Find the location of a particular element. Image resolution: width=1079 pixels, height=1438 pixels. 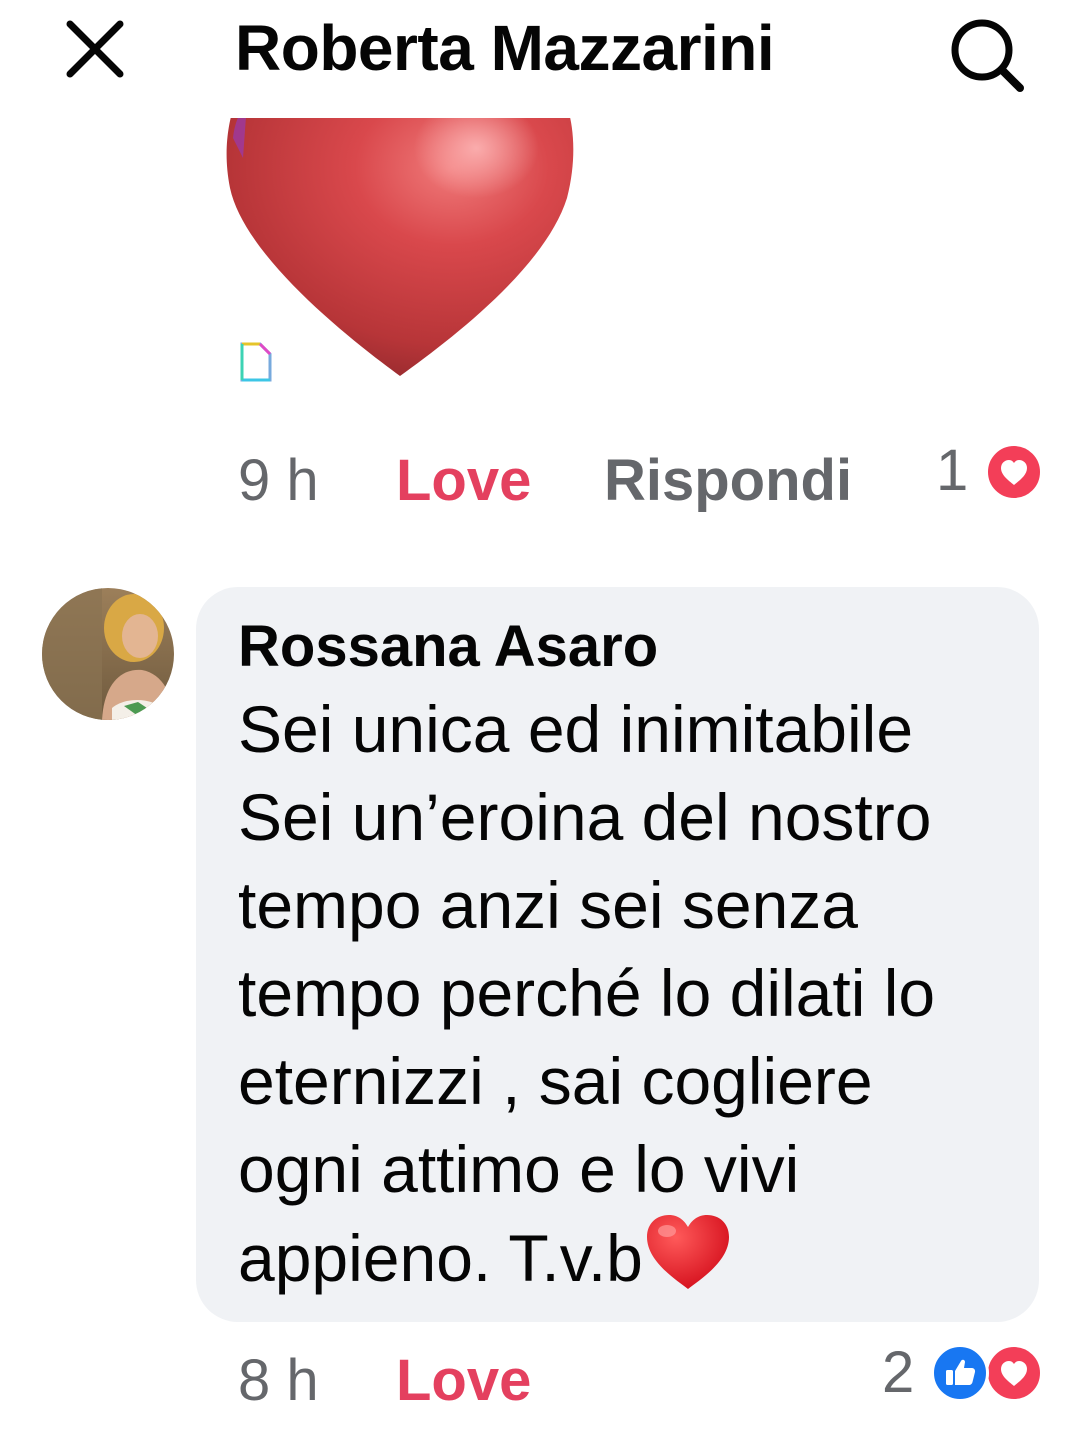

comment-line-last: appieno. T.v.b is located at coordinates (633, 1257).